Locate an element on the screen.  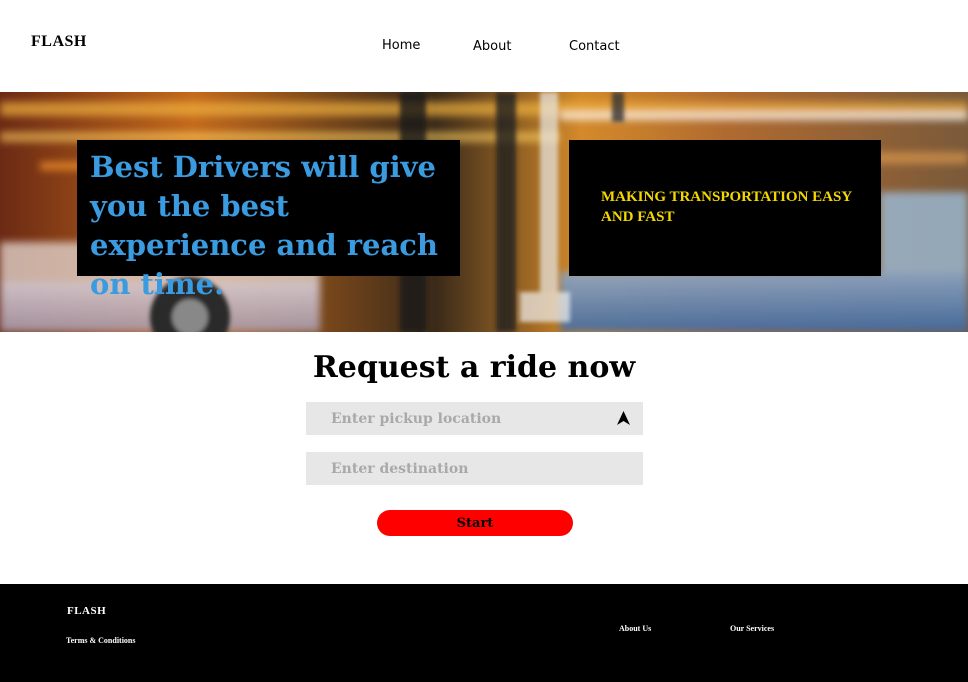
nav-home: Home is located at coordinates (401, 45).